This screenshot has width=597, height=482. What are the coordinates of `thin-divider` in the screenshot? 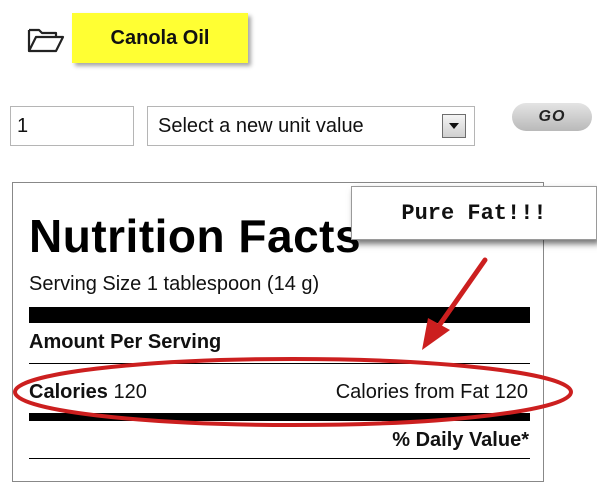 It's located at (279, 363).